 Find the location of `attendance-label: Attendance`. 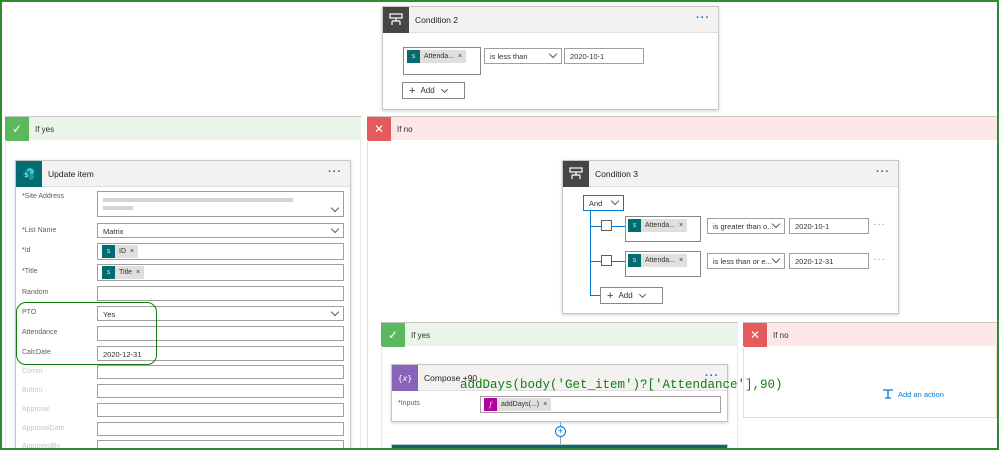

attendance-label: Attendance is located at coordinates (40, 332).